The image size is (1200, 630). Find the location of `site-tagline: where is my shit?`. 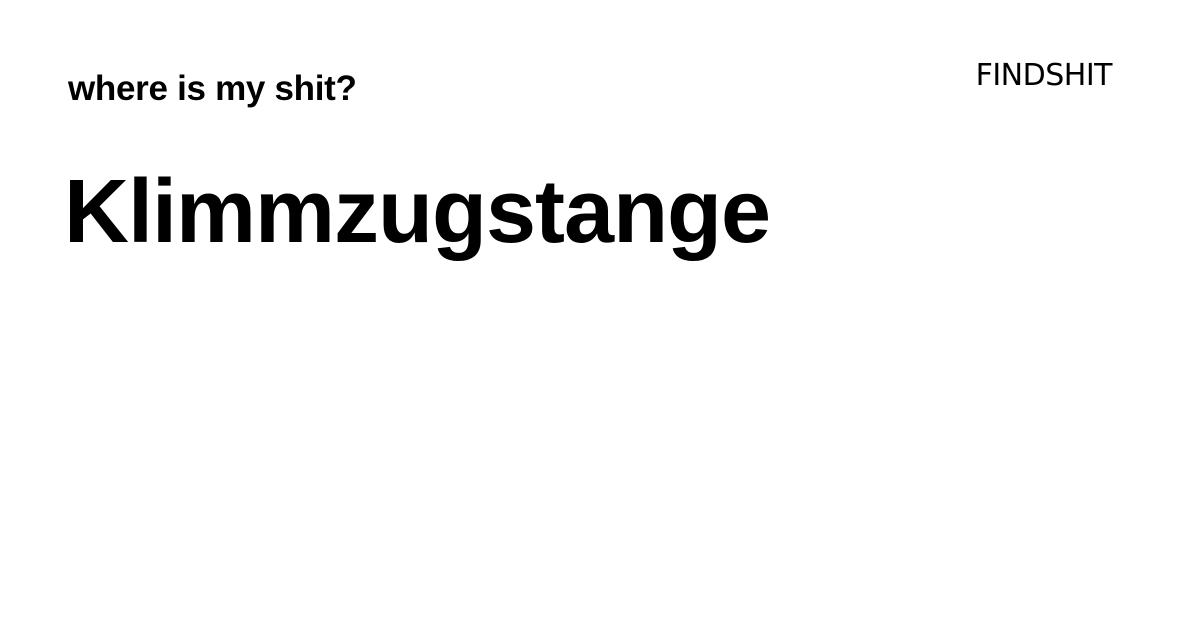

site-tagline: where is my shit? is located at coordinates (212, 88).